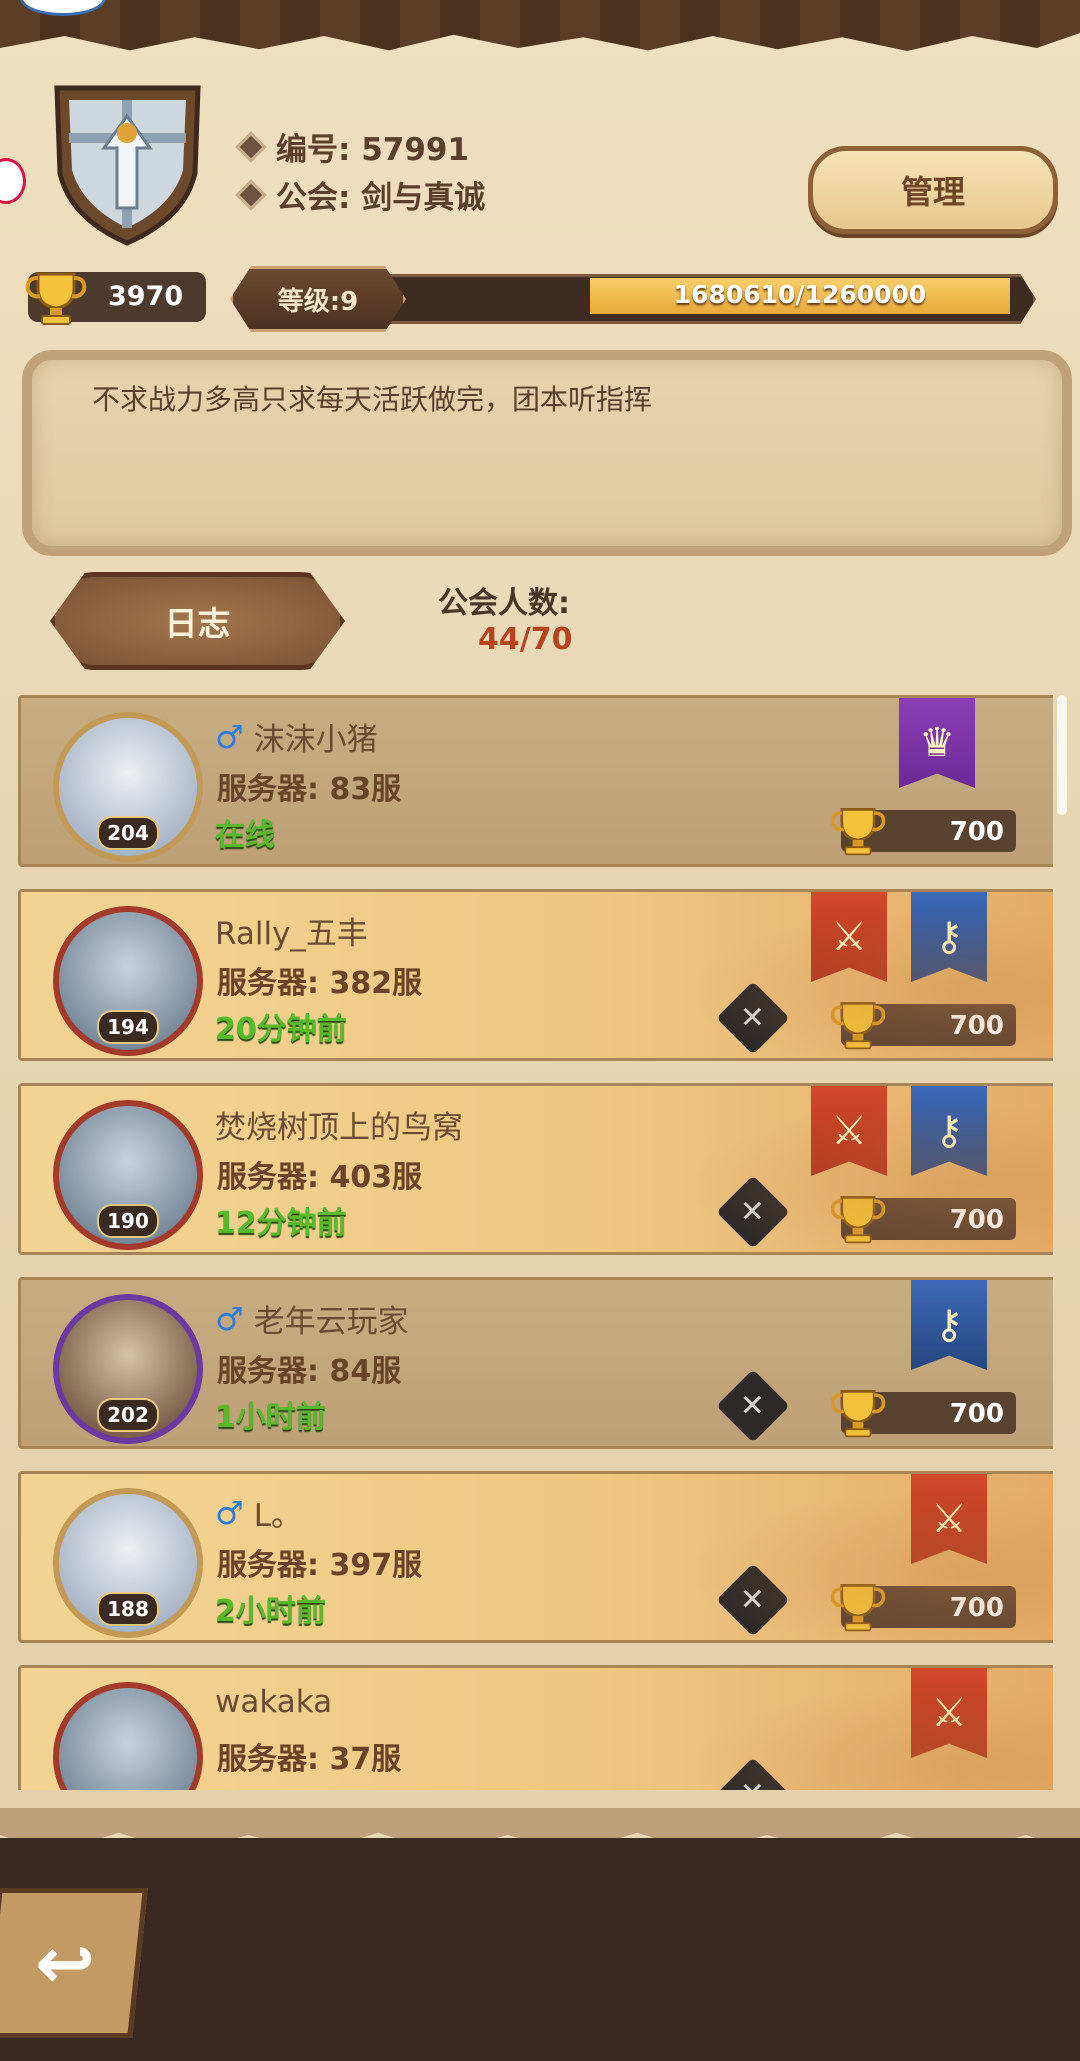 The image size is (1080, 2061). What do you see at coordinates (933, 190) in the screenshot?
I see `manage-button: 管理` at bounding box center [933, 190].